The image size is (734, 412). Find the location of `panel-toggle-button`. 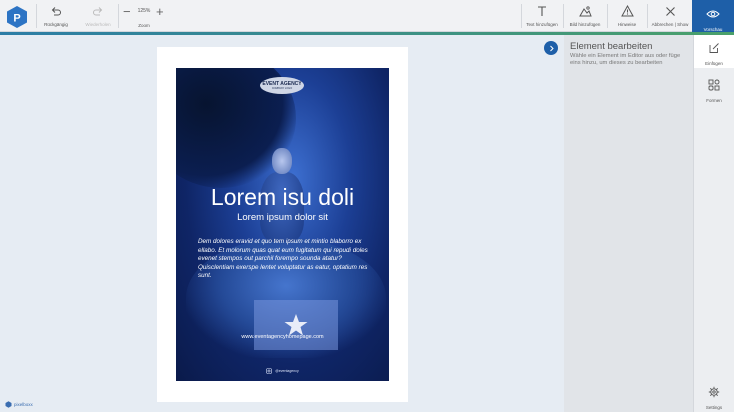

panel-toggle-button is located at coordinates (551, 48).